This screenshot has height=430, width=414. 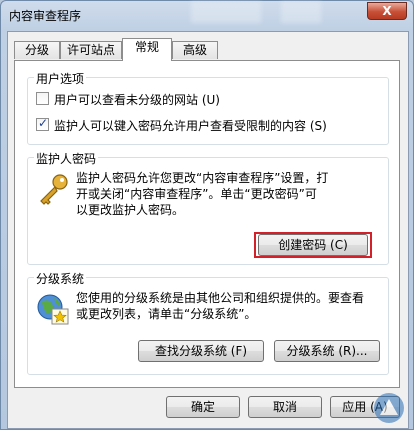 What do you see at coordinates (60, 78) in the screenshot?
I see `group-title: 用户选项` at bounding box center [60, 78].